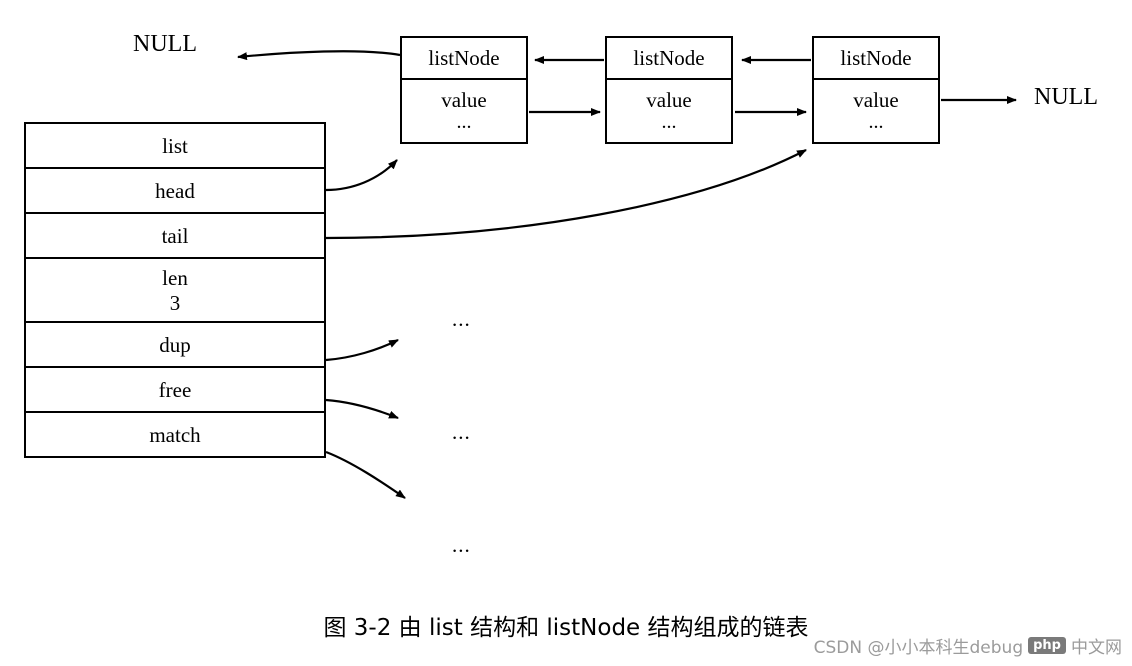  I want to click on null-label-right: NULL, so click(1066, 97).